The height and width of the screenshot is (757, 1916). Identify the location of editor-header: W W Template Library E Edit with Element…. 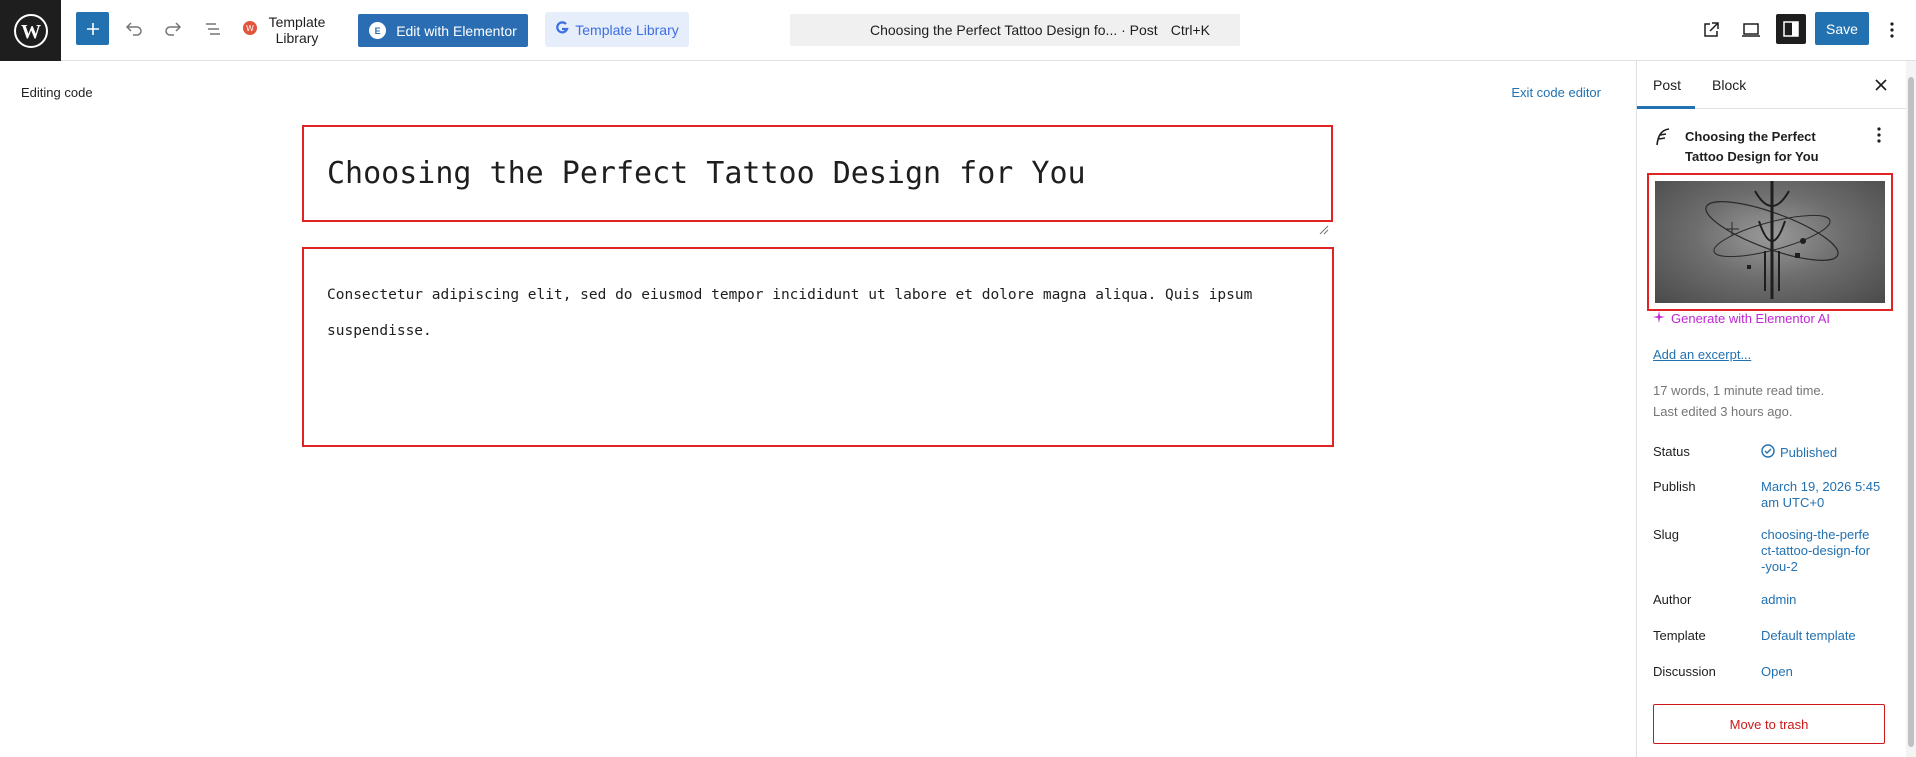
(958, 30).